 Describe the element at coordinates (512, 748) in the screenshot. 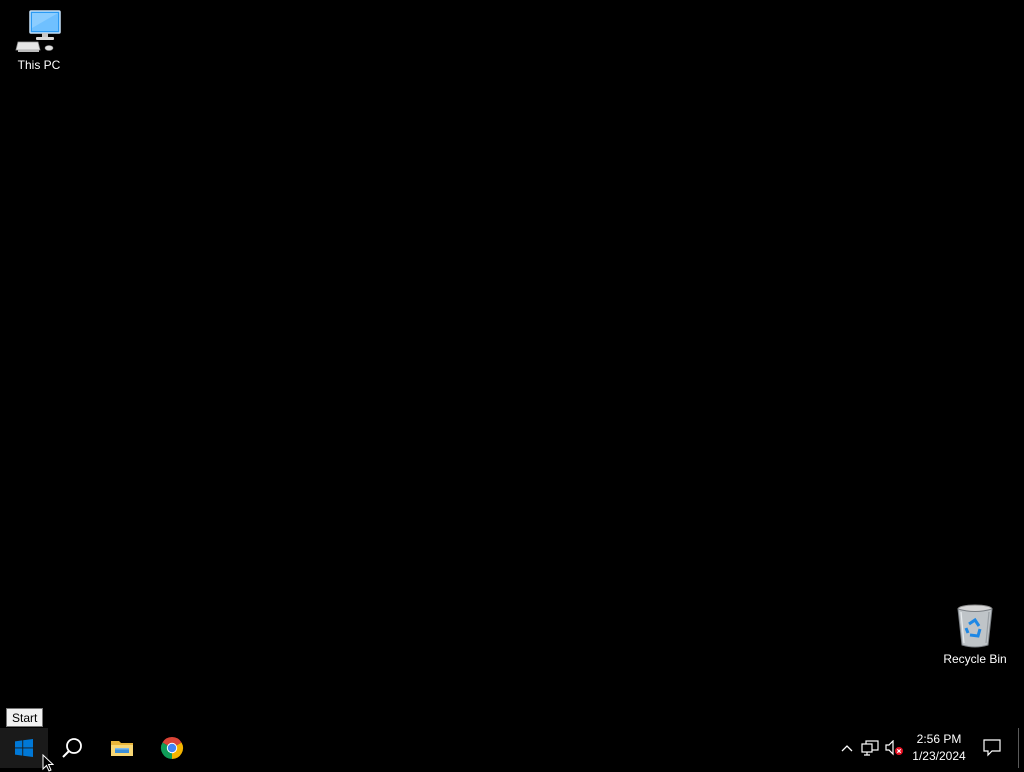

I see `taskbar: 2:56 PM 1/23/2024` at that location.